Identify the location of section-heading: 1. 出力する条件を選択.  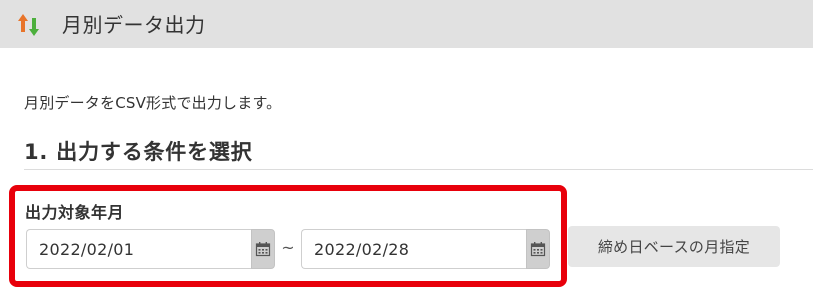
(138, 152).